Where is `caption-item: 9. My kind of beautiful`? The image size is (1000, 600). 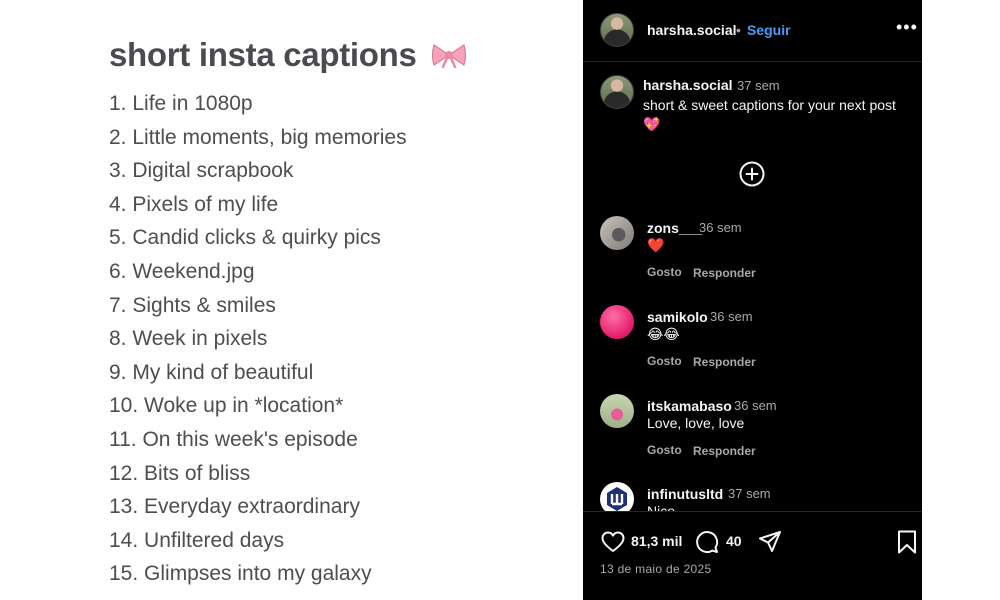
caption-item: 9. My kind of beautiful is located at coordinates (211, 372).